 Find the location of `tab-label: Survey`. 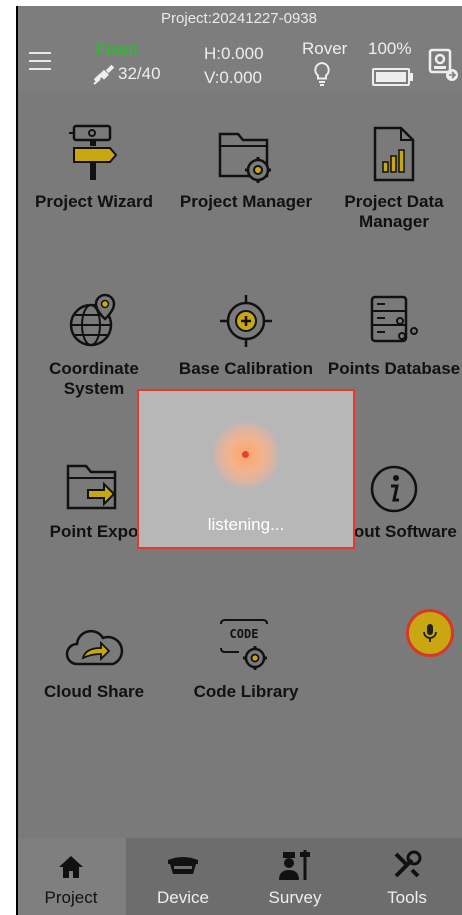

tab-label: Survey is located at coordinates (295, 897).